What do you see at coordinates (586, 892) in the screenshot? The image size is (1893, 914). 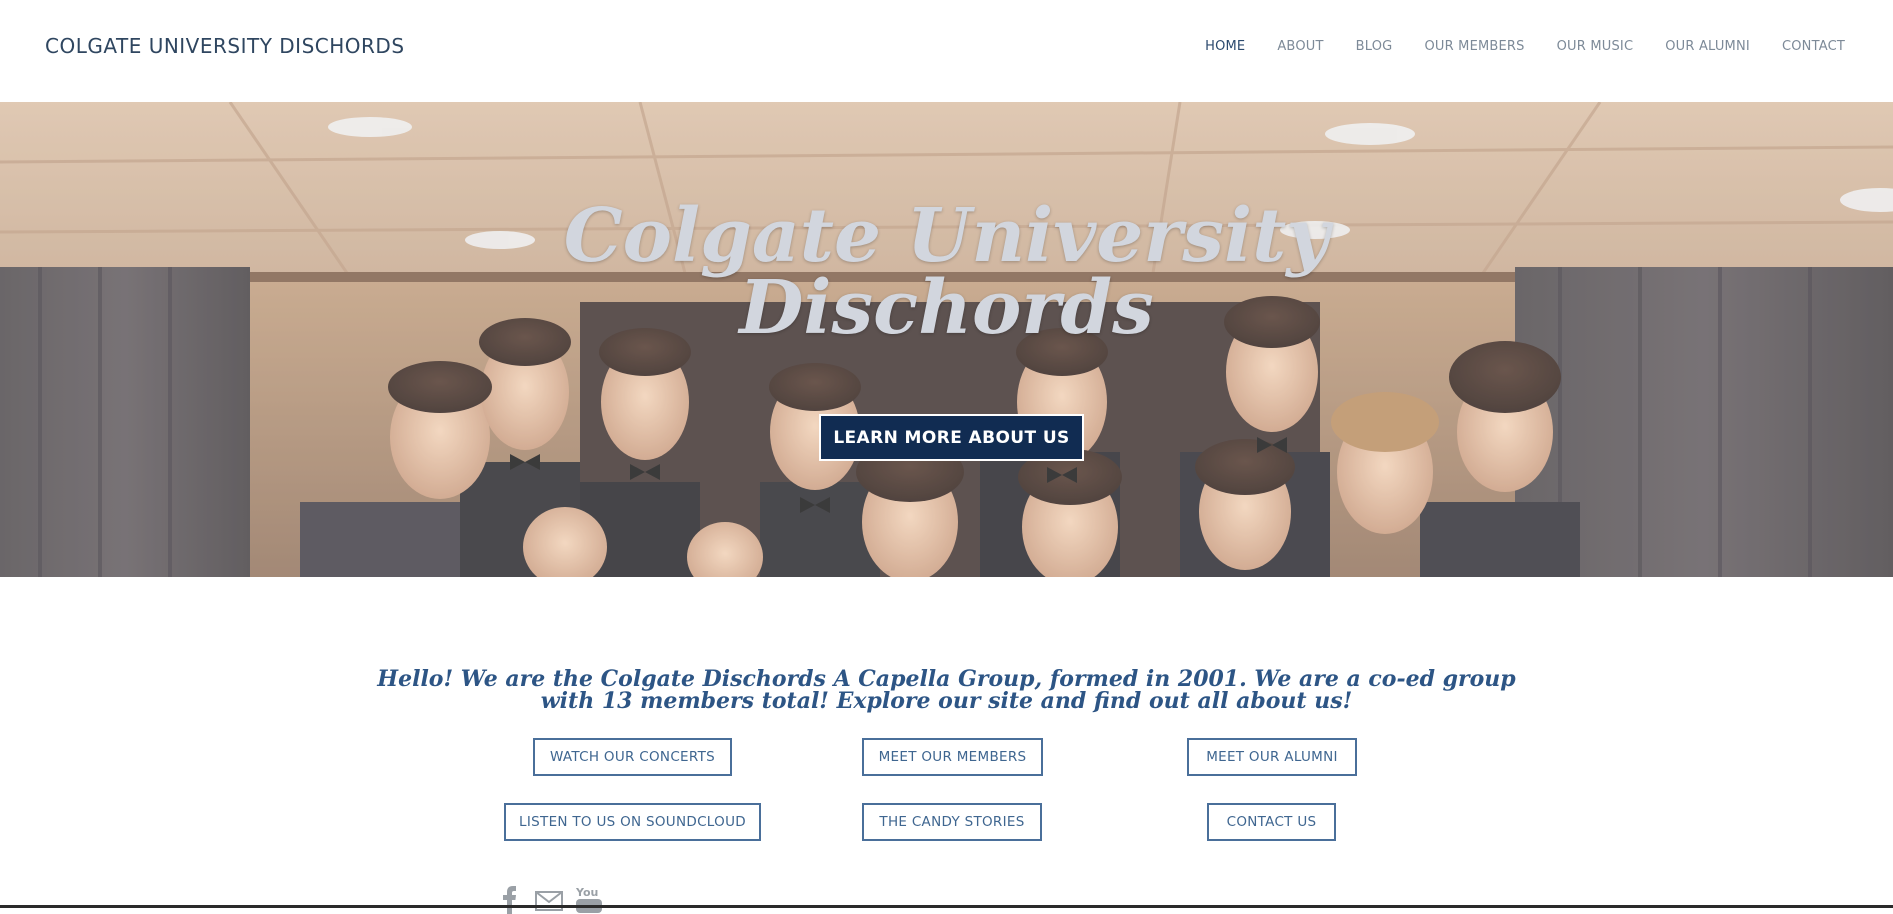 I see `youtube-icon-text: You` at bounding box center [586, 892].